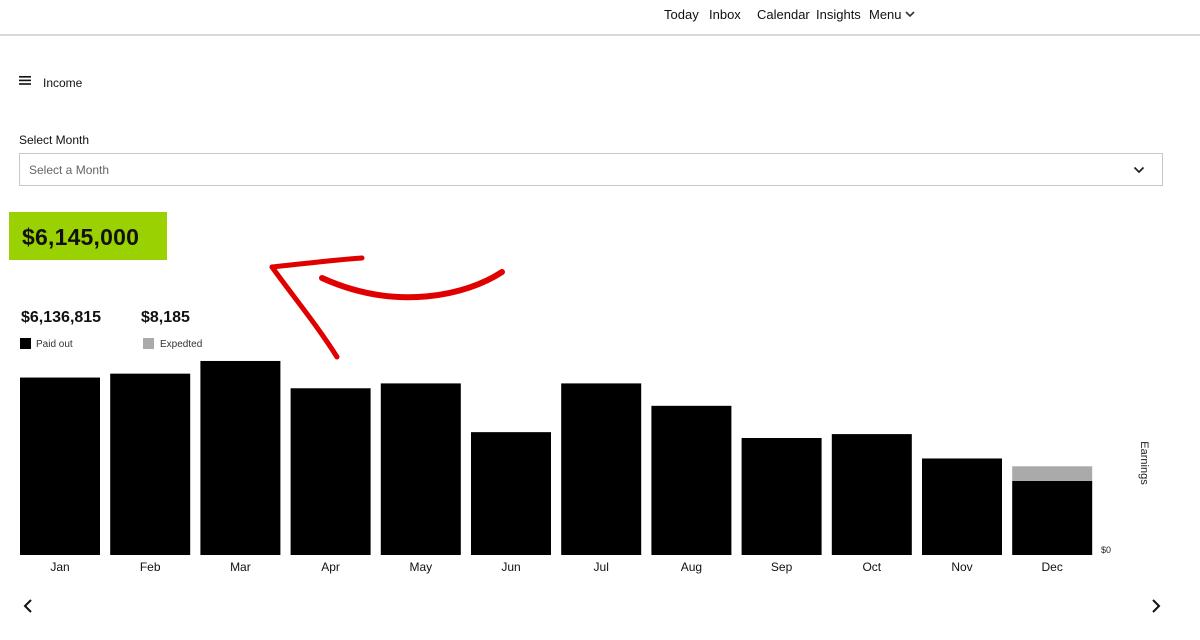 The width and height of the screenshot is (1200, 640). I want to click on x-tick-label: Aug, so click(691, 567).